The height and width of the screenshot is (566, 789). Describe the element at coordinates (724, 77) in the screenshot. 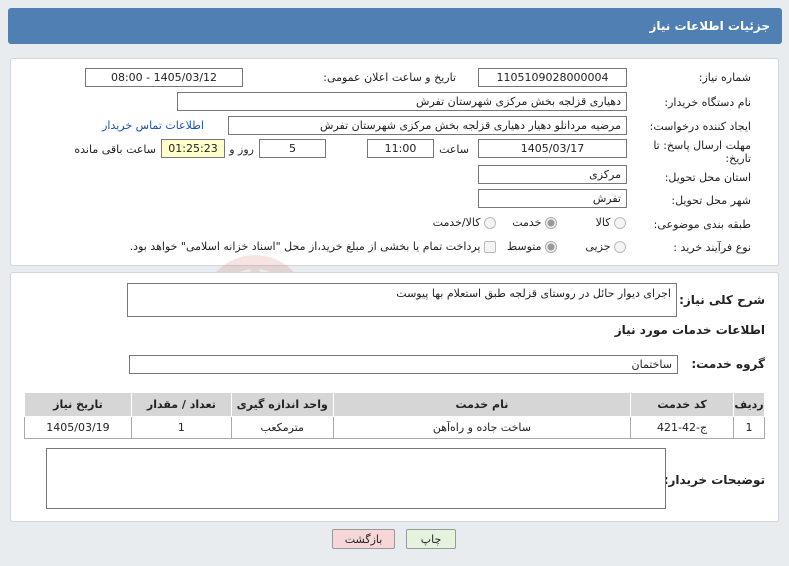

I see `need-number-label: شماره نیاز:` at that location.